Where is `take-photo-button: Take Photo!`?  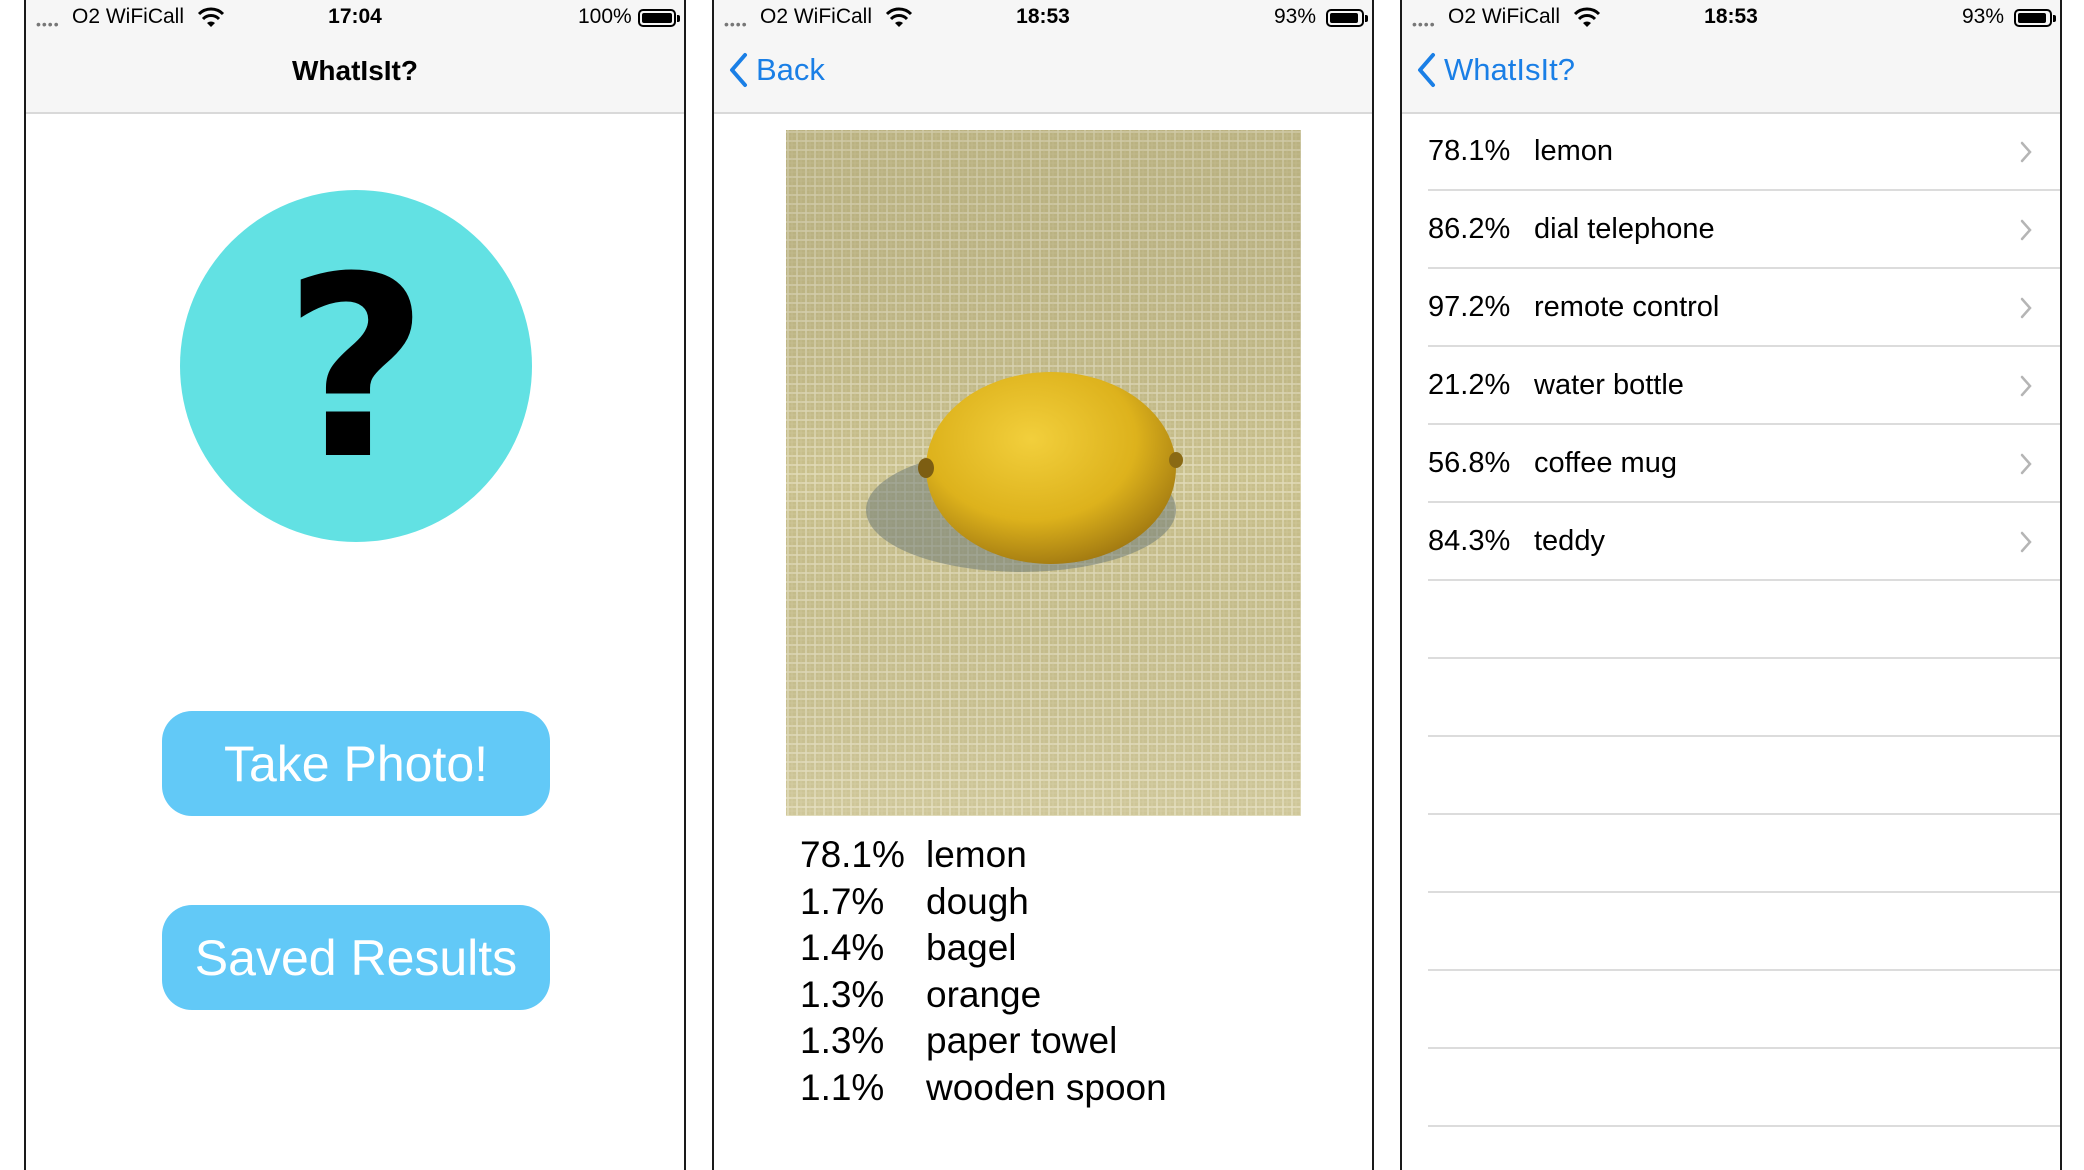
take-photo-button: Take Photo! is located at coordinates (356, 763).